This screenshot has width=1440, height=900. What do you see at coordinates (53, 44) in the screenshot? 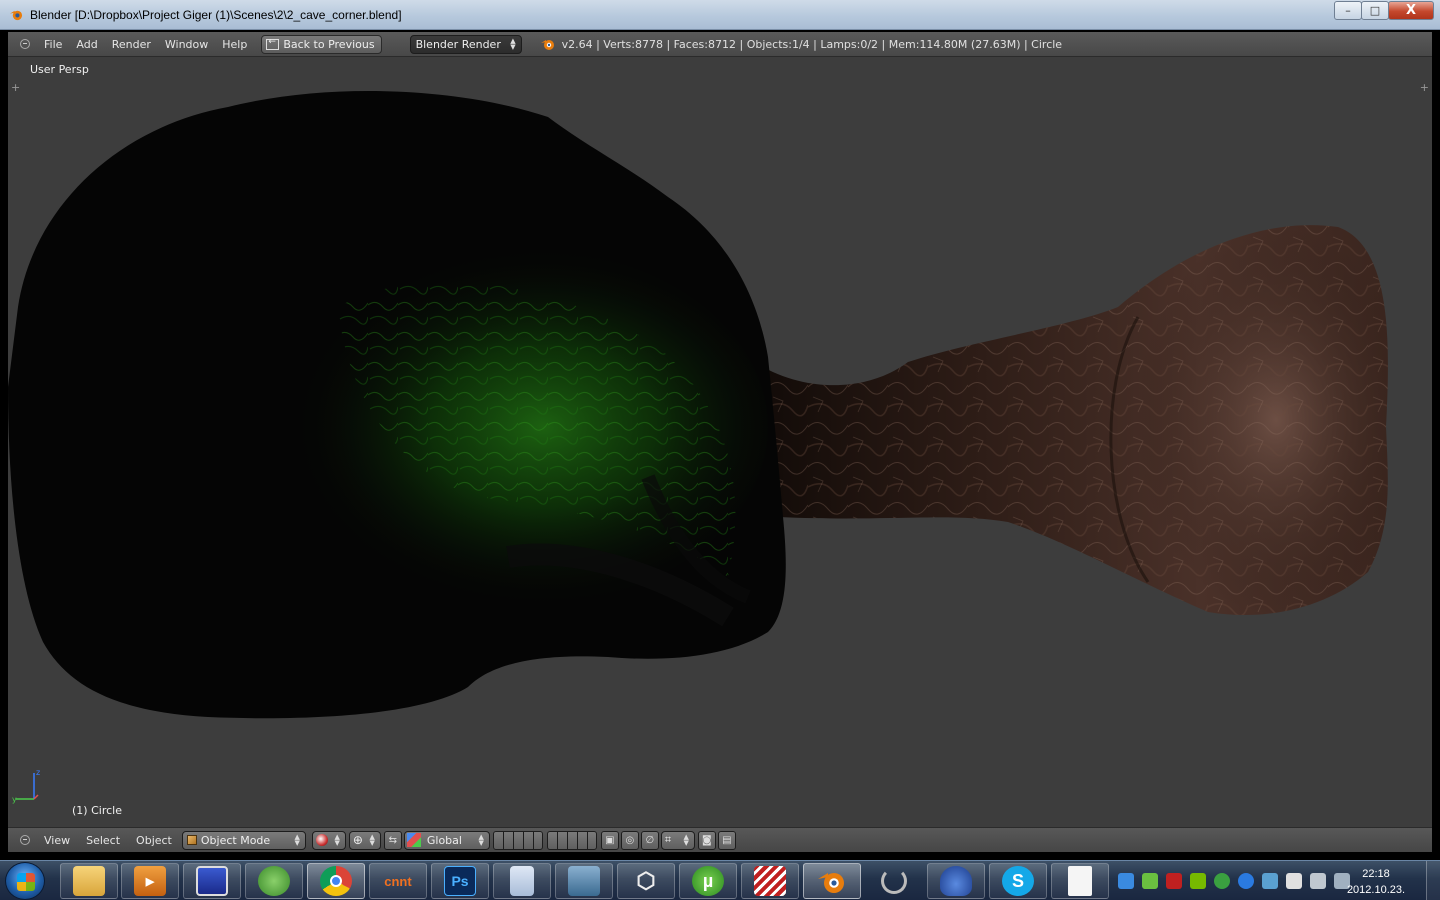
I see `menu-file: File` at bounding box center [53, 44].